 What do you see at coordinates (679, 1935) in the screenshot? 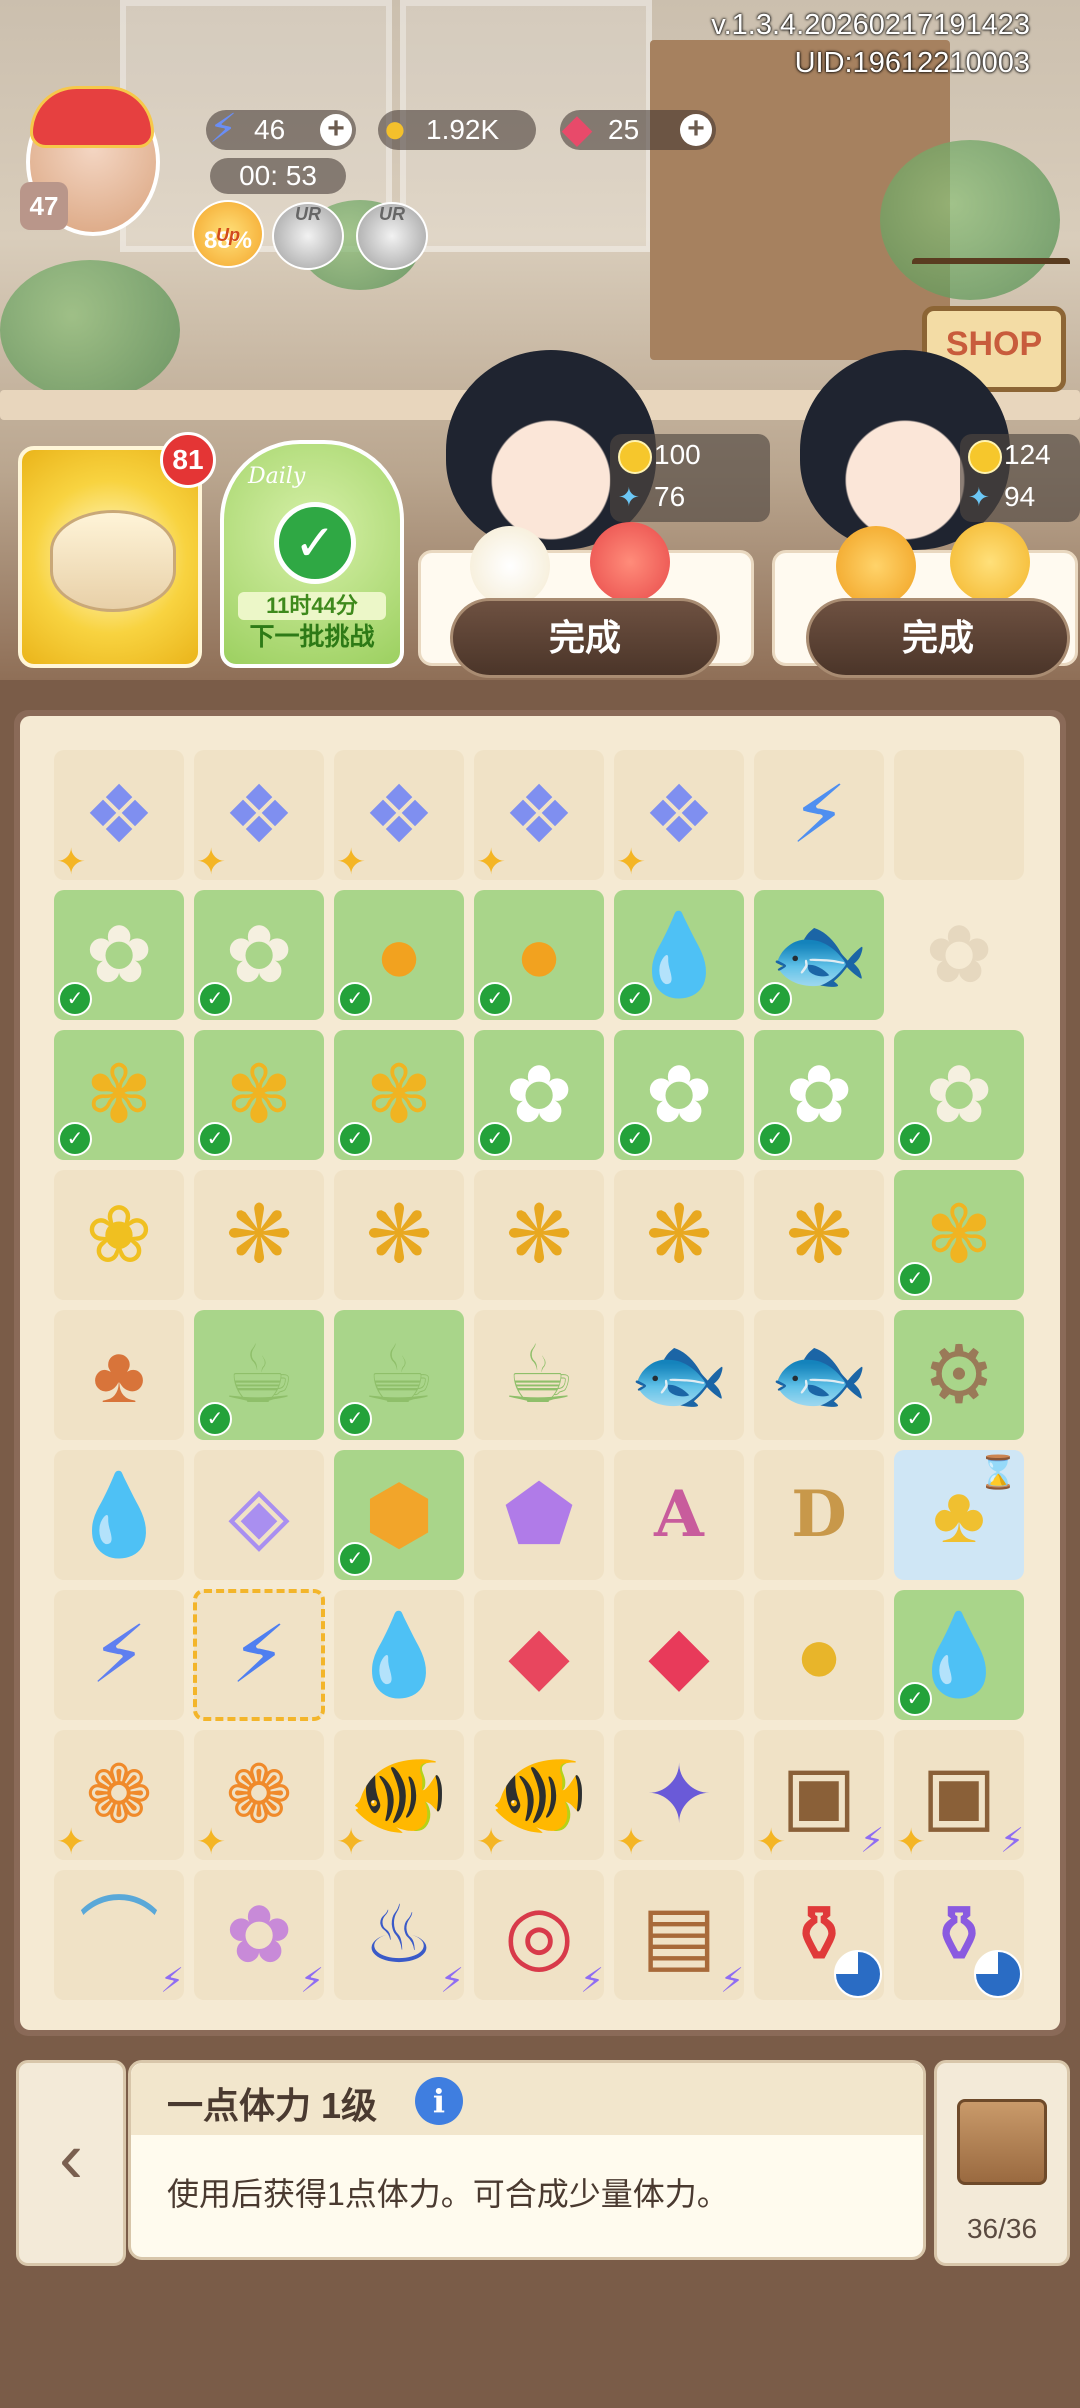
I see `board-cell: ▤ ⚡` at bounding box center [679, 1935].